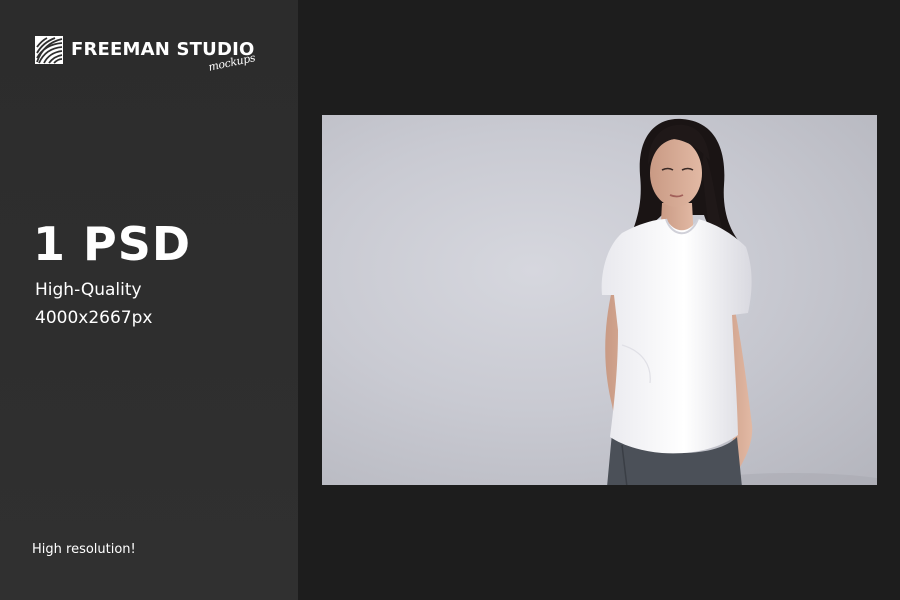  I want to click on fingerprint-stripes-icon, so click(49, 50).